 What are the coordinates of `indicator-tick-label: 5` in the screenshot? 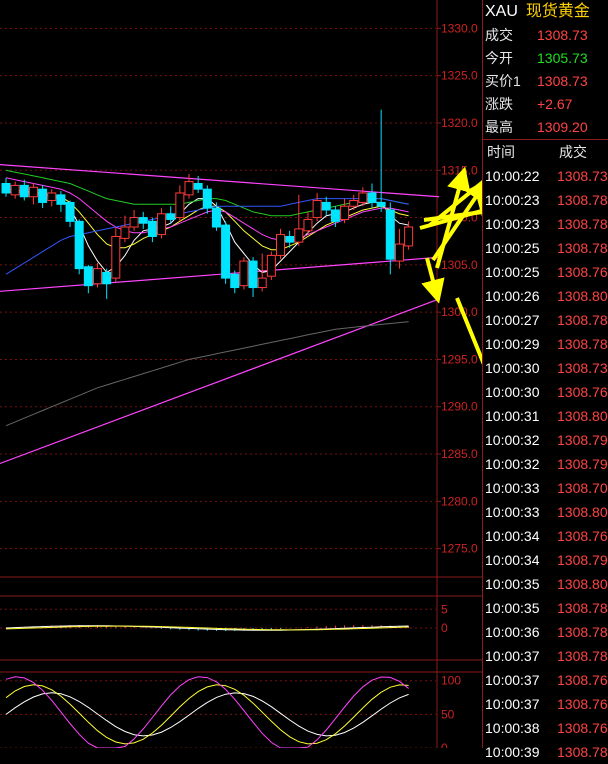 It's located at (444, 609).